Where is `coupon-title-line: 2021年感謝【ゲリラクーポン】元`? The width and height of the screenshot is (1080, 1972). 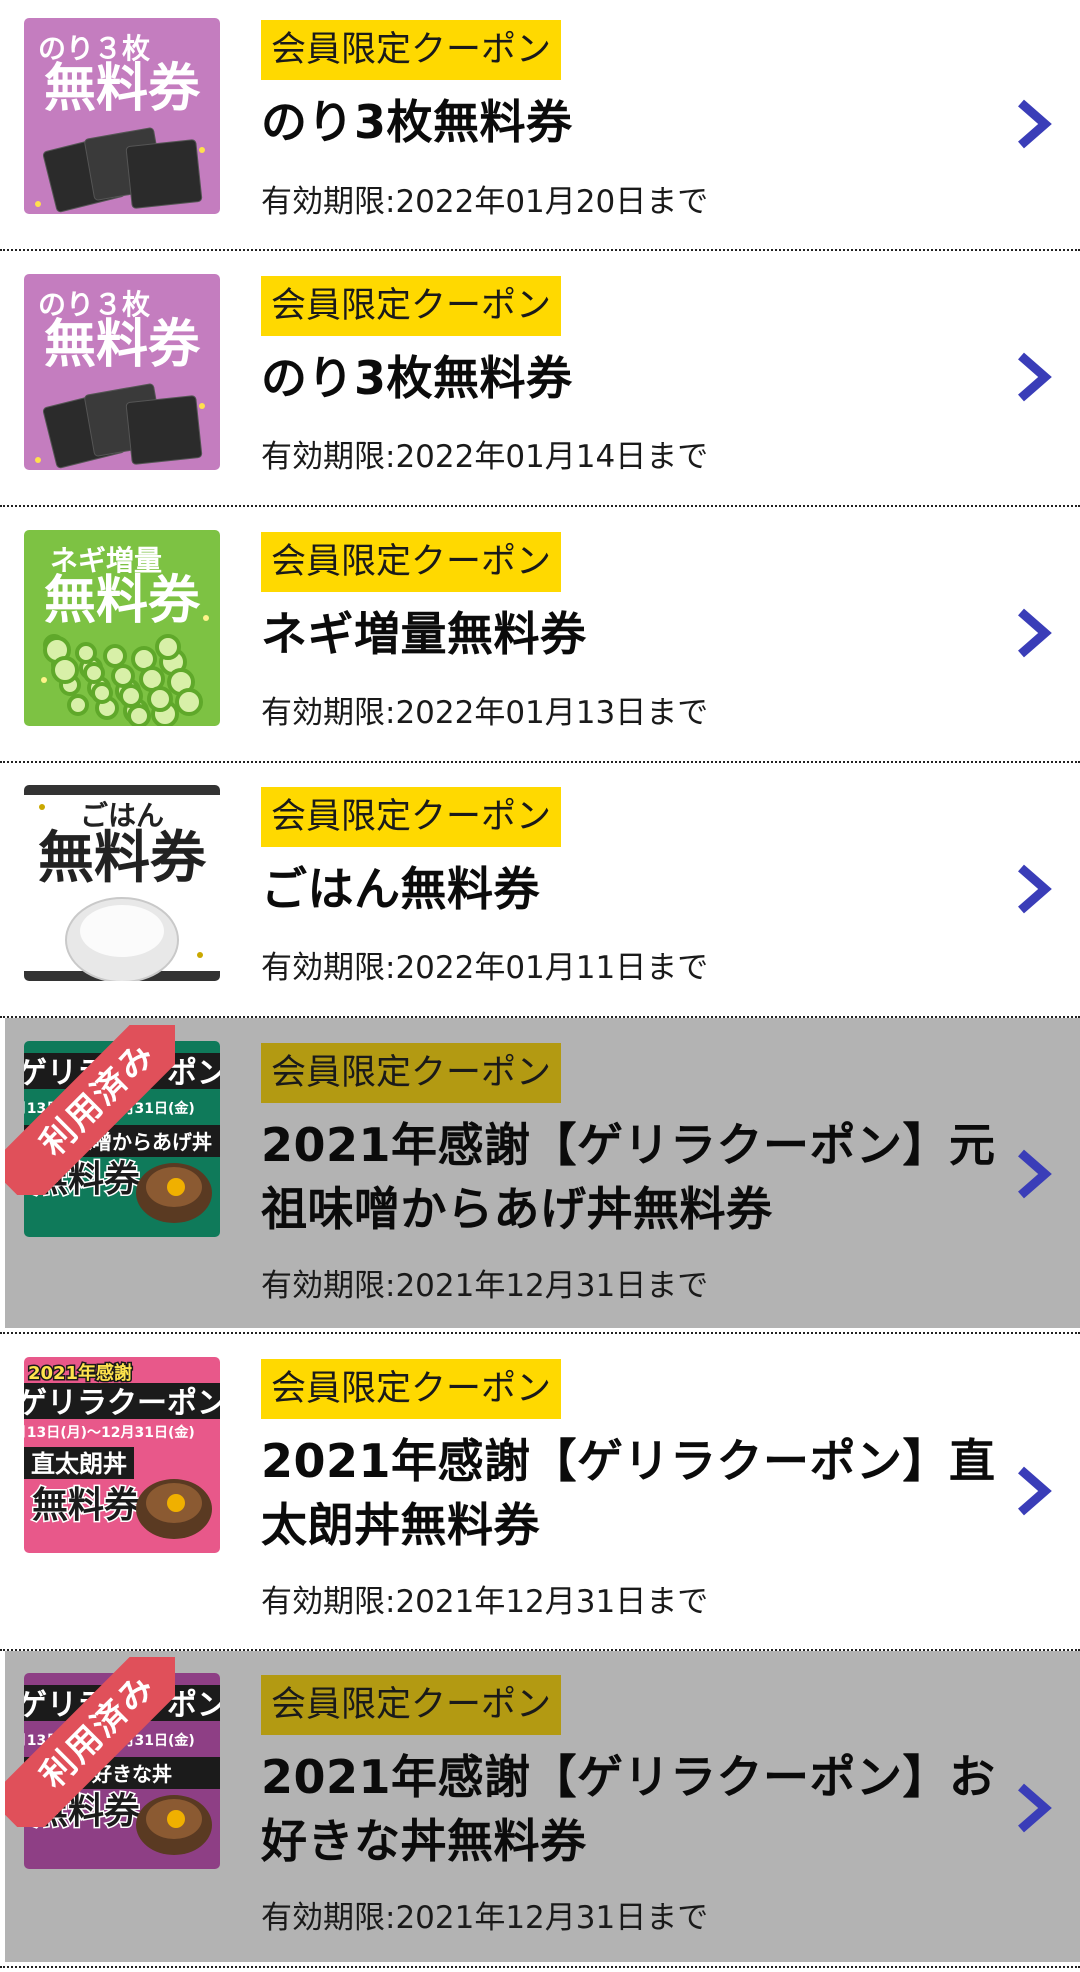 coupon-title-line: 2021年感謝【ゲリラクーポン】元 is located at coordinates (628, 1145).